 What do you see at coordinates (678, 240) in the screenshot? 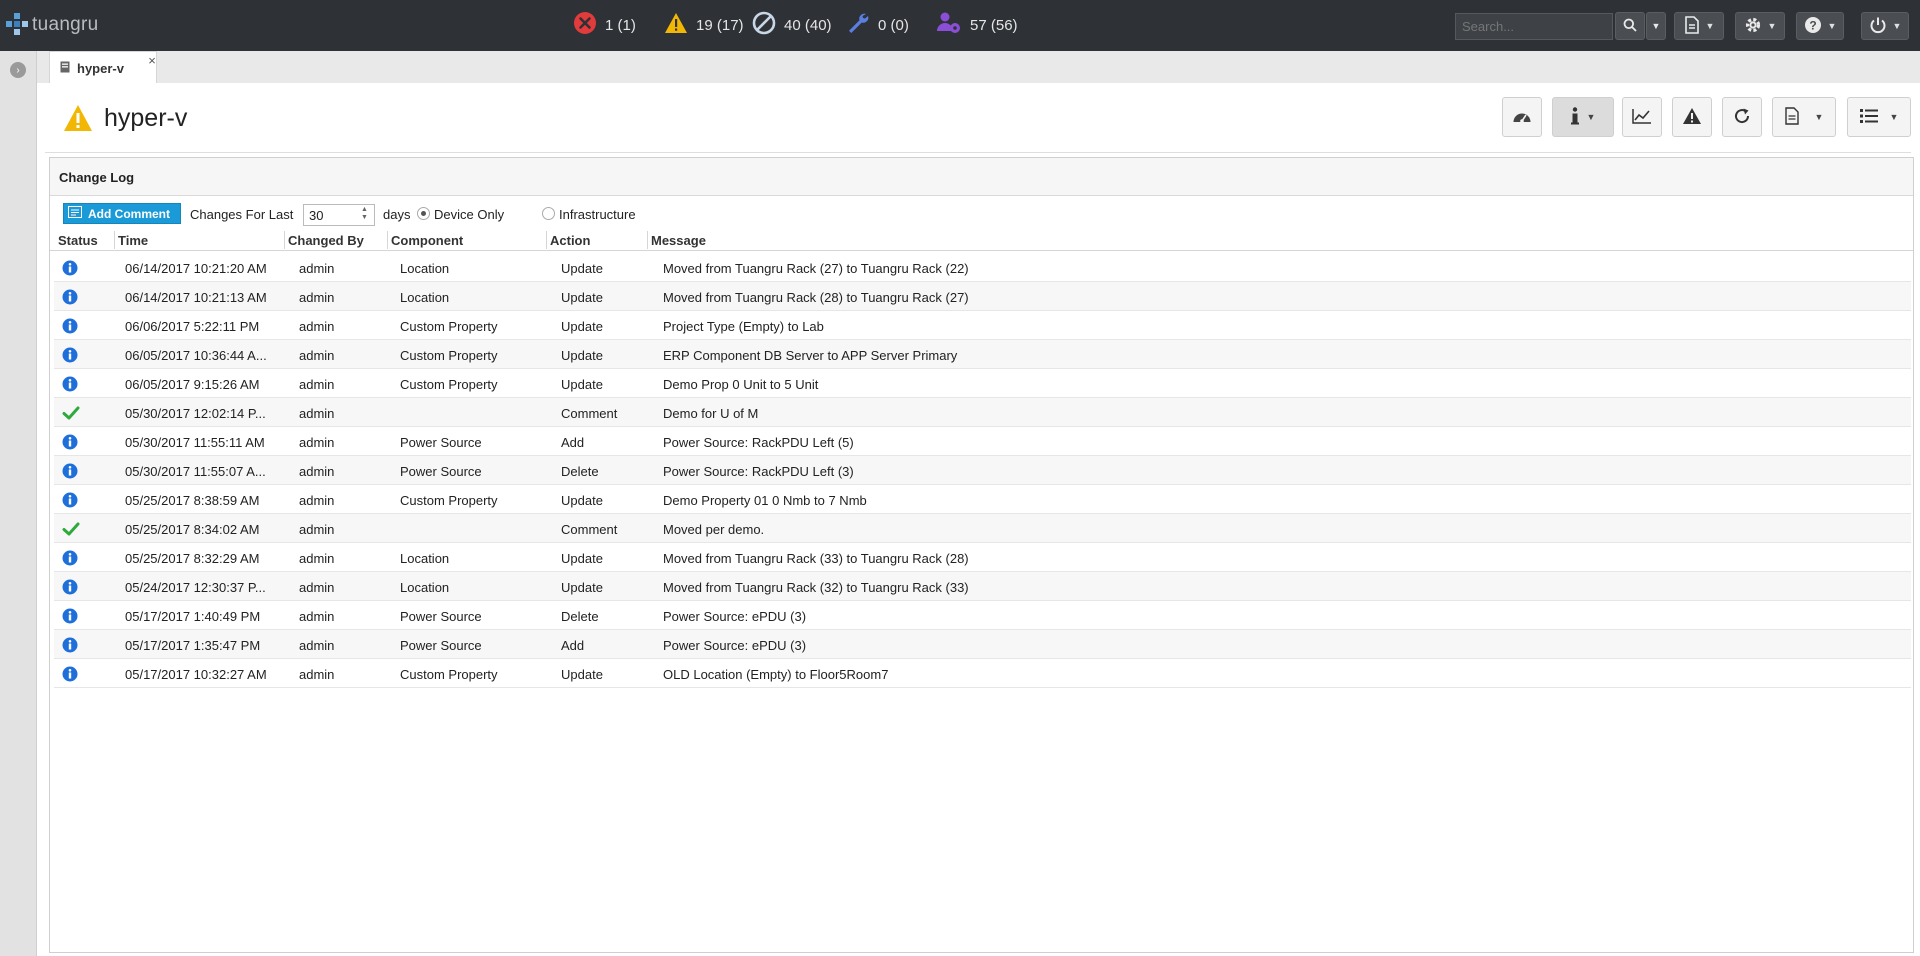
I see `column-header-message: Message` at bounding box center [678, 240].